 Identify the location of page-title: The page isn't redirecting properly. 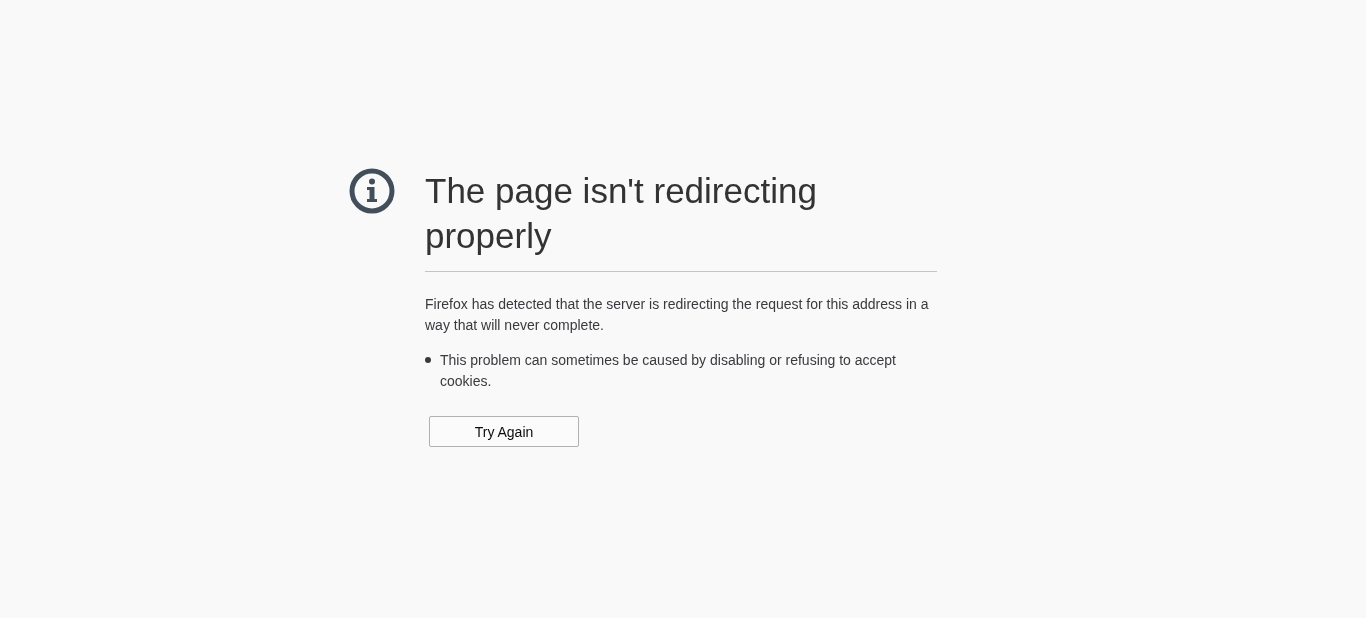
(681, 220).